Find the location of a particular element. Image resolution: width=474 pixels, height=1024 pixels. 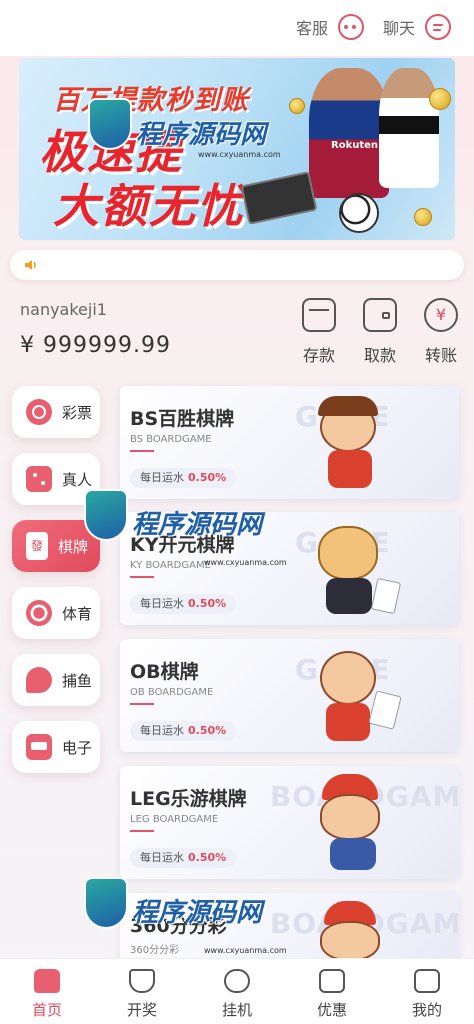

mahjong-icon: 發 is located at coordinates (37, 546).